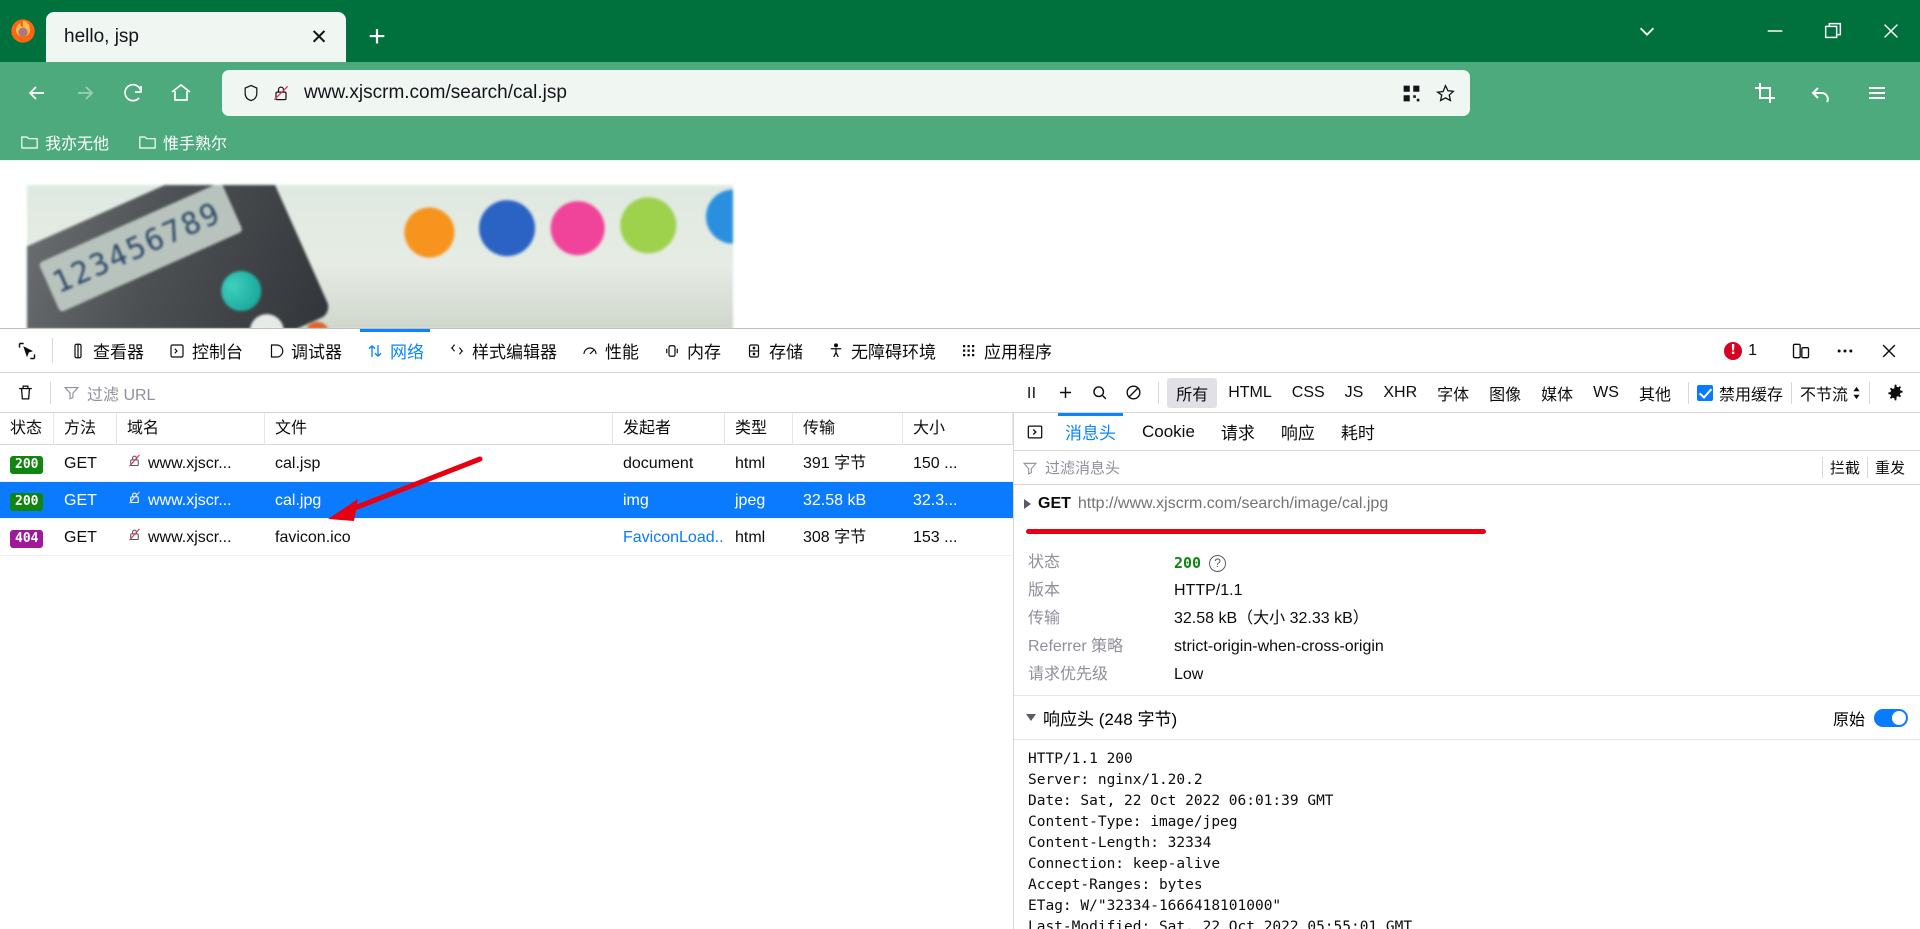  Describe the element at coordinates (1308, 393) in the screenshot. I see `filter-css: CSS` at that location.